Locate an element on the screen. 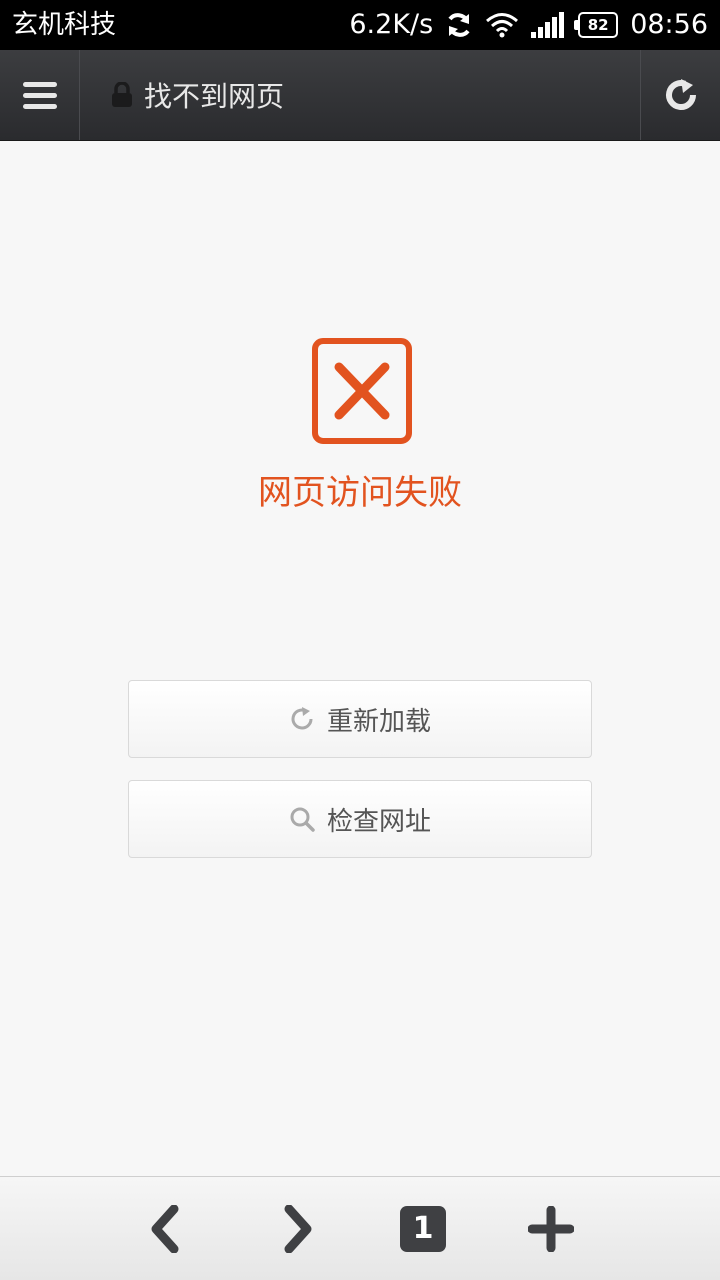  refresh-icon is located at coordinates (680, 94).